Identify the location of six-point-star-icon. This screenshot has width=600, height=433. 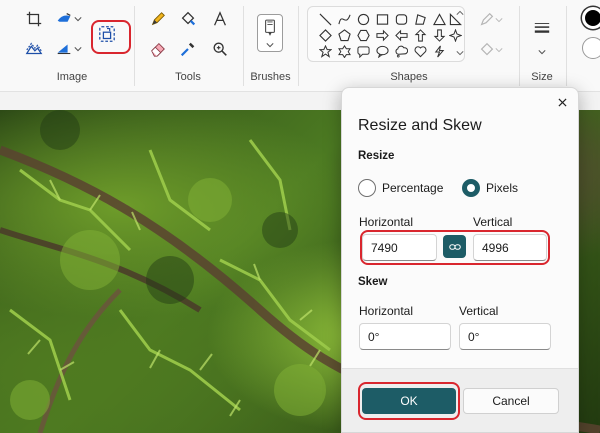
(344, 51).